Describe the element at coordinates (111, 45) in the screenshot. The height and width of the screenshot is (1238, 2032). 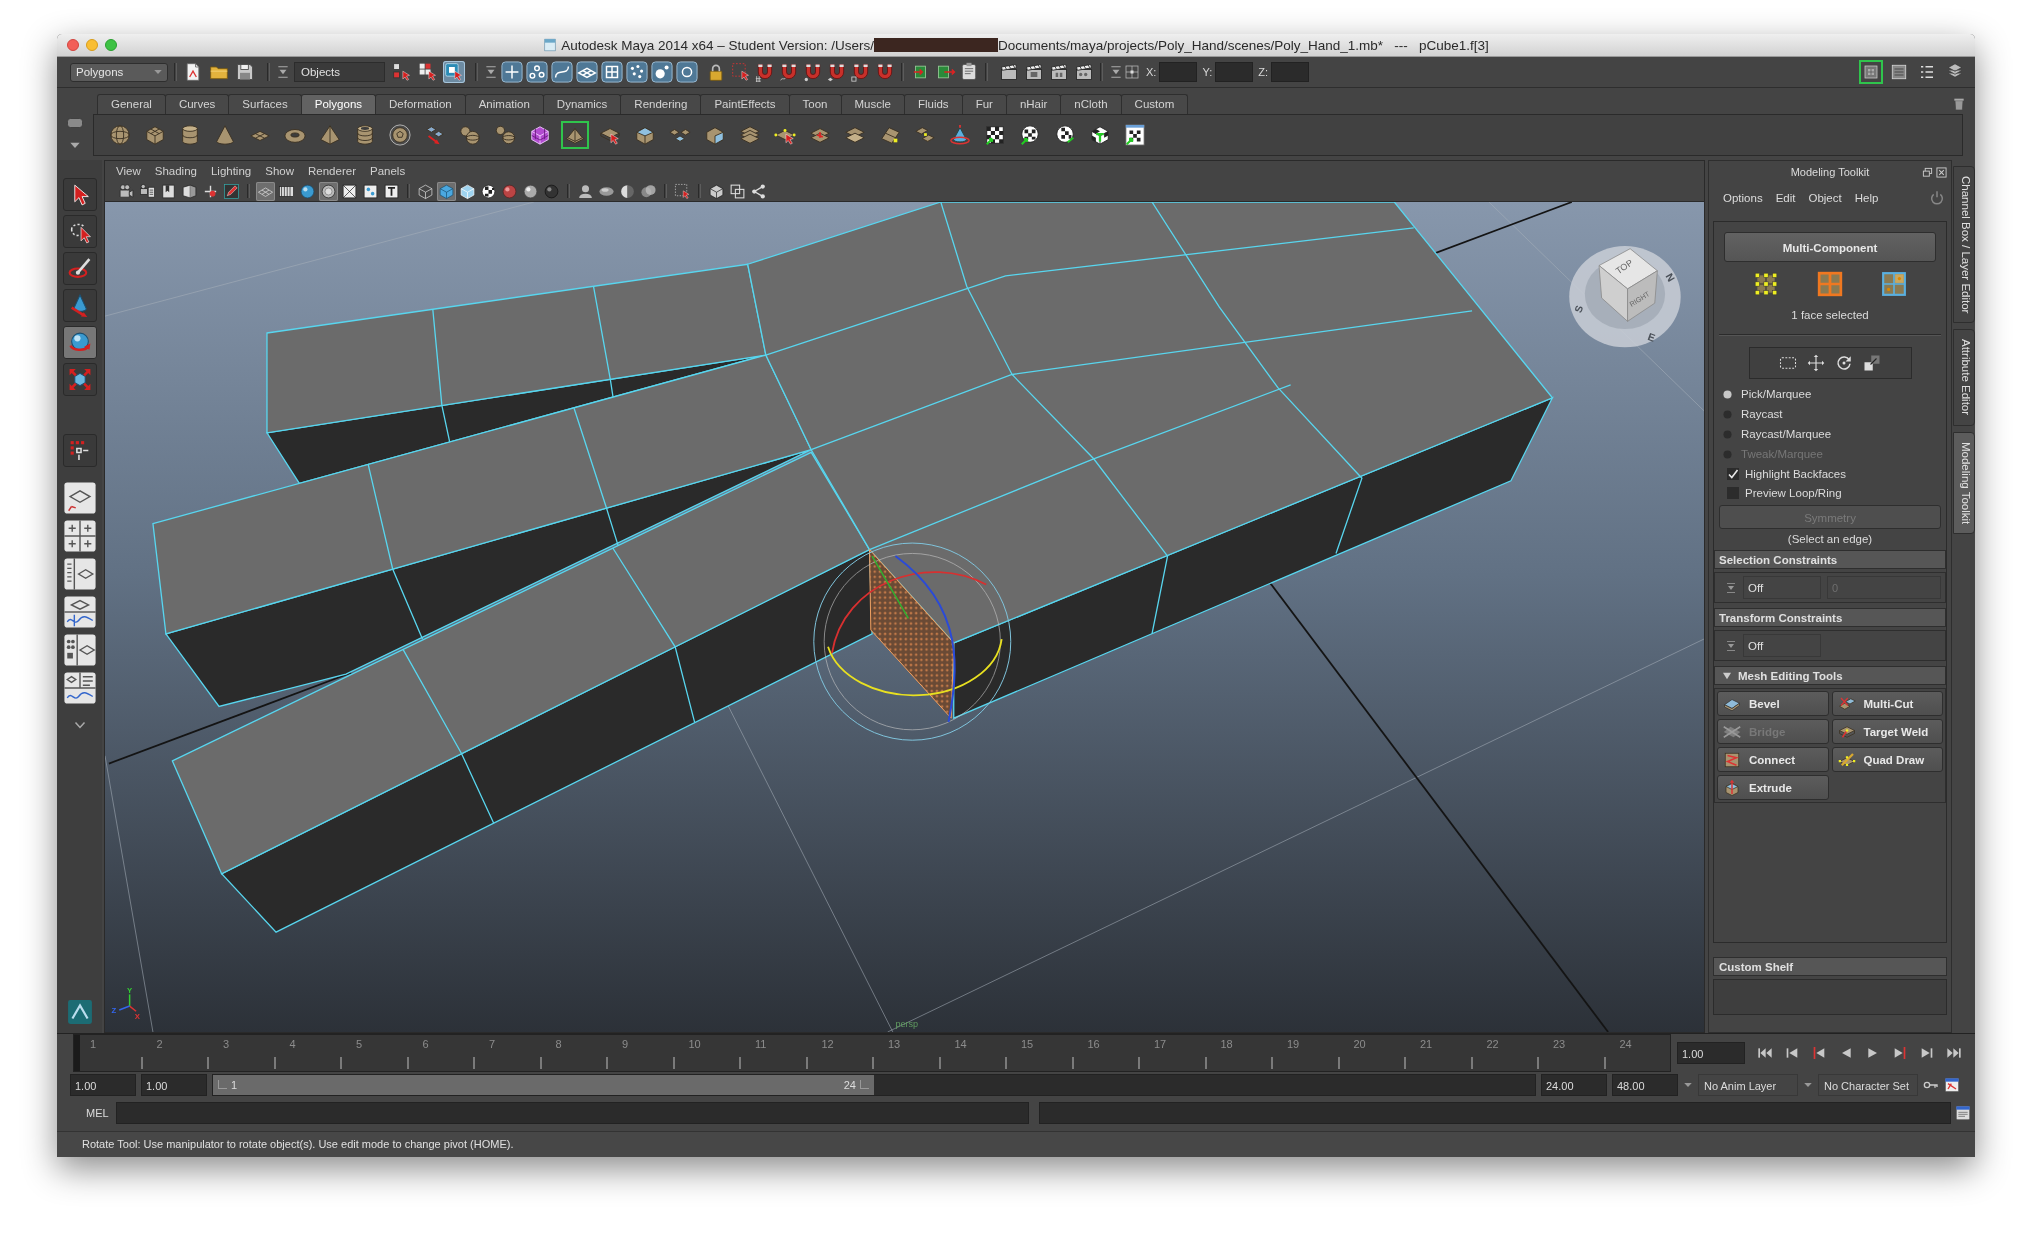
I see `maximize-icon` at that location.